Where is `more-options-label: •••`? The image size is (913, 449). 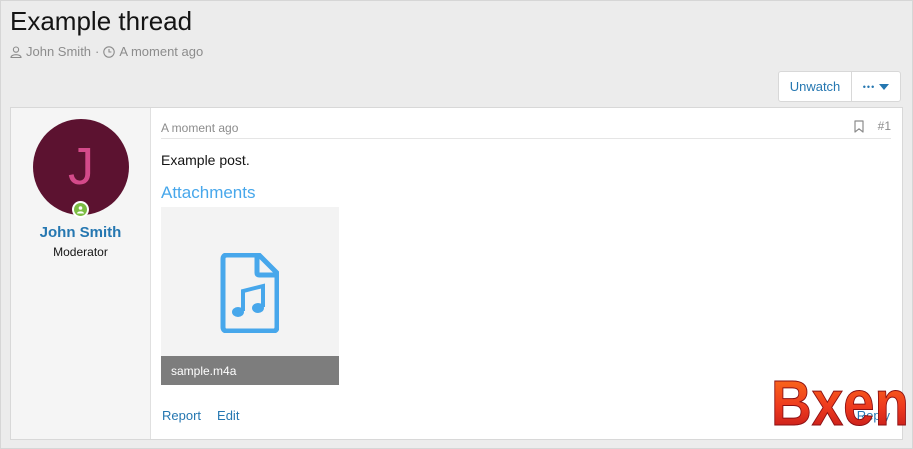
more-options-label: ••• is located at coordinates (869, 86).